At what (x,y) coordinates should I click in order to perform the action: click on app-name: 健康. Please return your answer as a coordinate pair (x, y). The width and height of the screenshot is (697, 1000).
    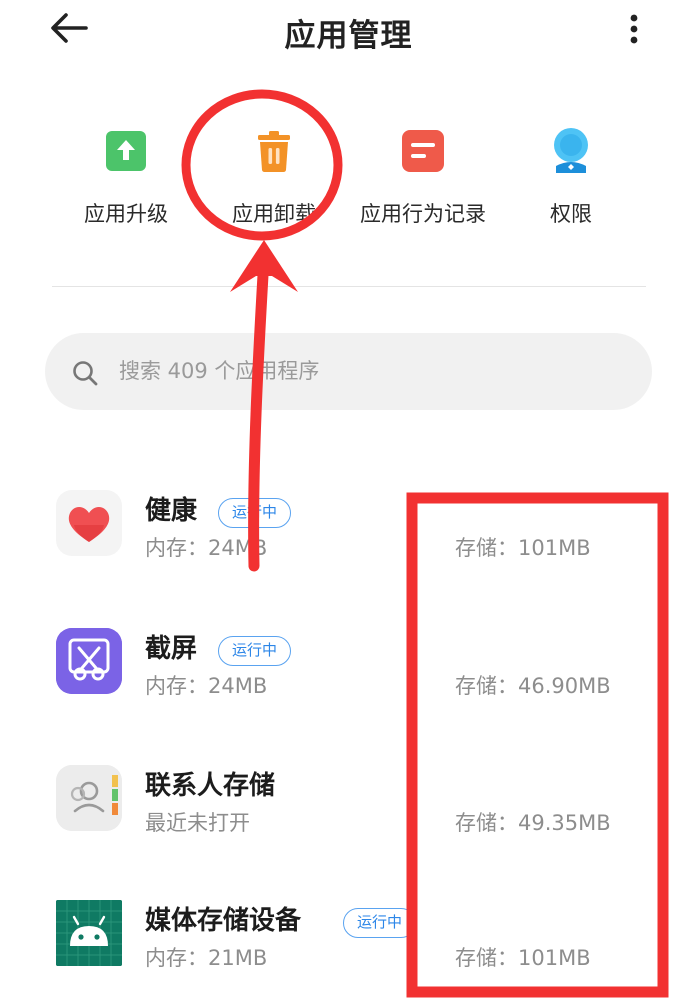
    Looking at the image, I should click on (171, 511).